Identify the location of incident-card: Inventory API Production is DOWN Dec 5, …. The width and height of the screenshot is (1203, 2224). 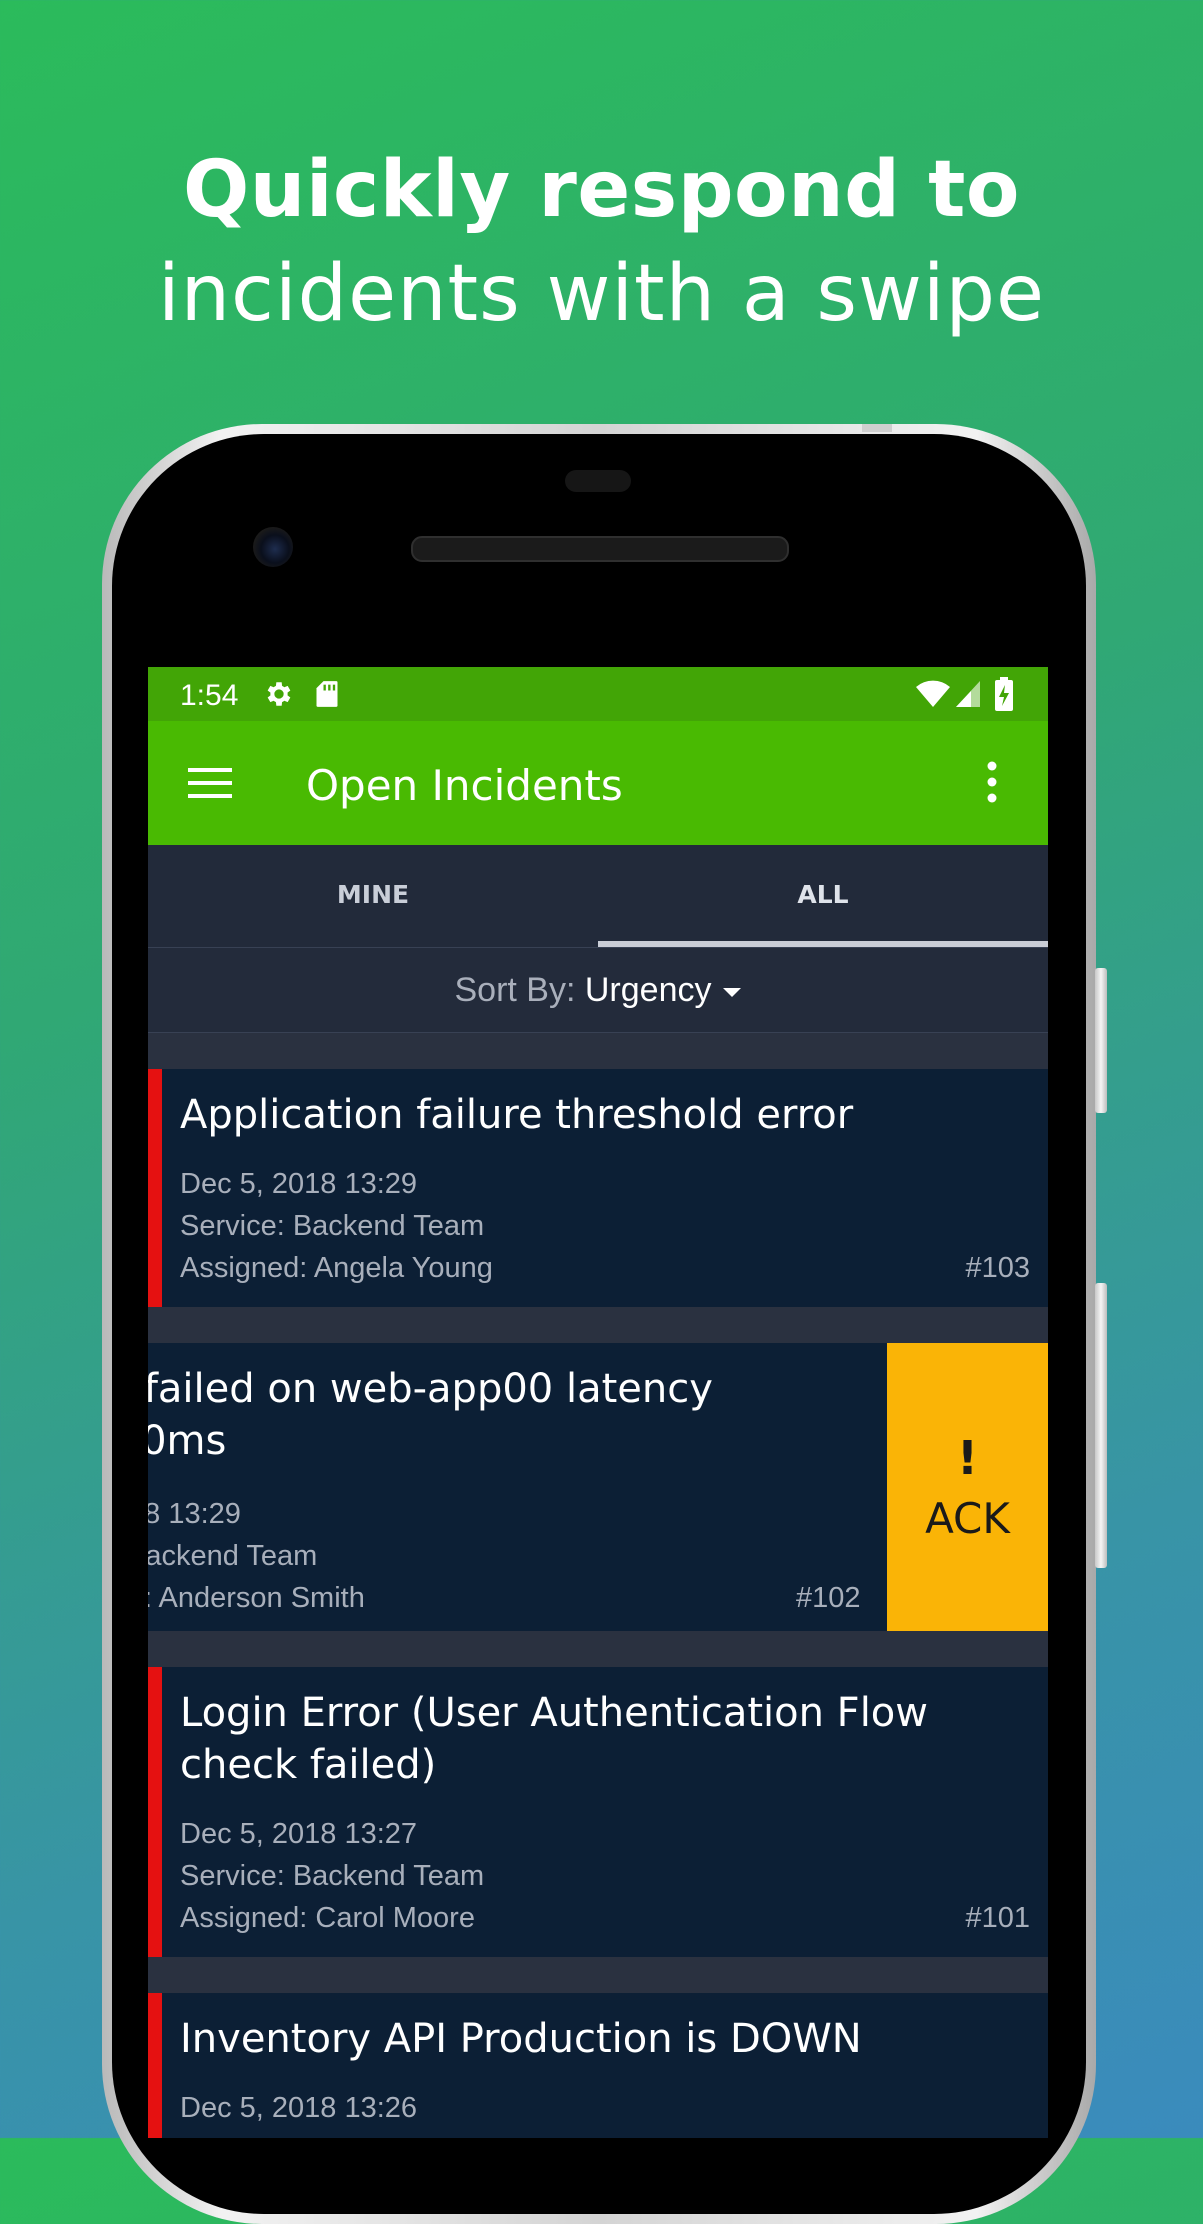
(598, 2065).